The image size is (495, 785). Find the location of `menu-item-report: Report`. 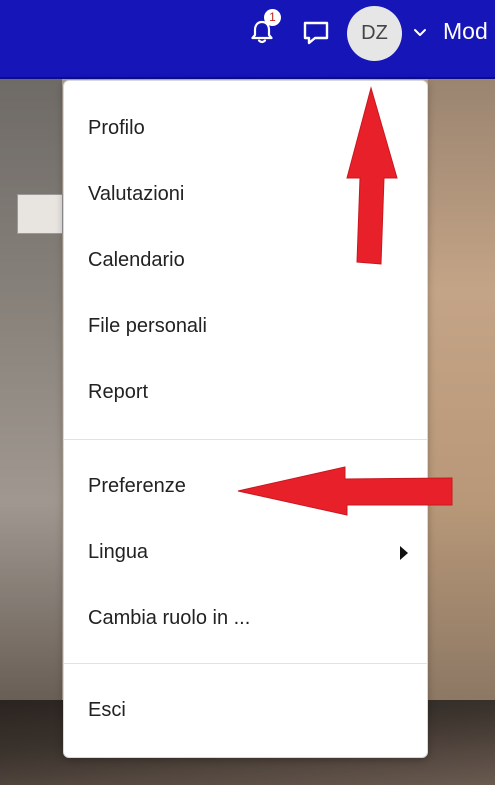

menu-item-report: Report is located at coordinates (118, 392).